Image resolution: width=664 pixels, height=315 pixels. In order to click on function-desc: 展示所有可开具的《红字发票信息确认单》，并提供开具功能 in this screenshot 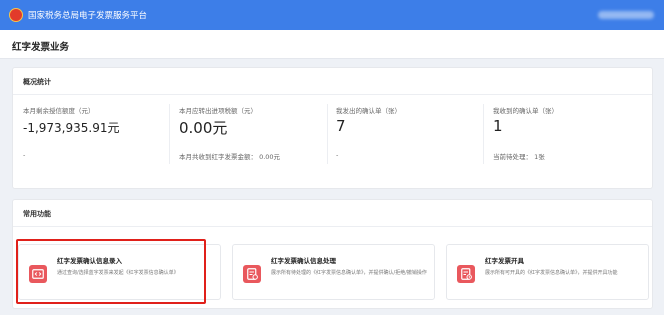, I will do `click(551, 273)`.